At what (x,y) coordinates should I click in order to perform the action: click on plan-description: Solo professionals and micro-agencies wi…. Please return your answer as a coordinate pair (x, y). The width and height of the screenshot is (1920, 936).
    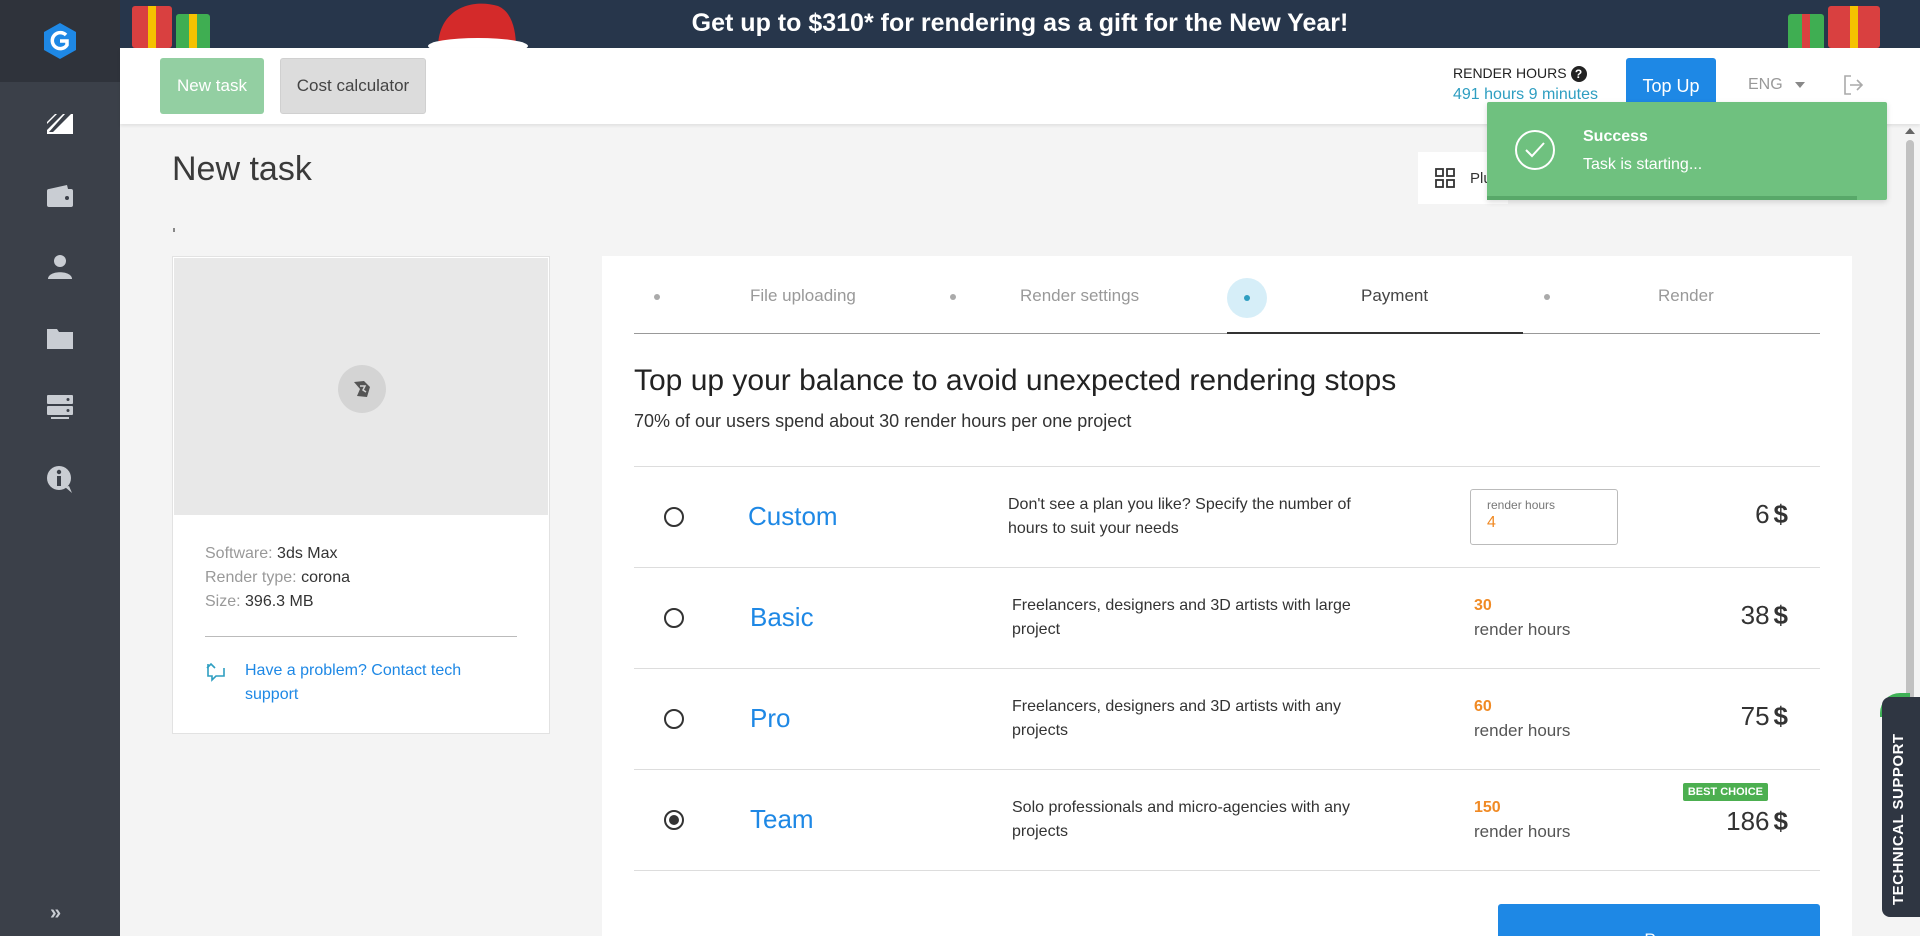
    Looking at the image, I should click on (1181, 819).